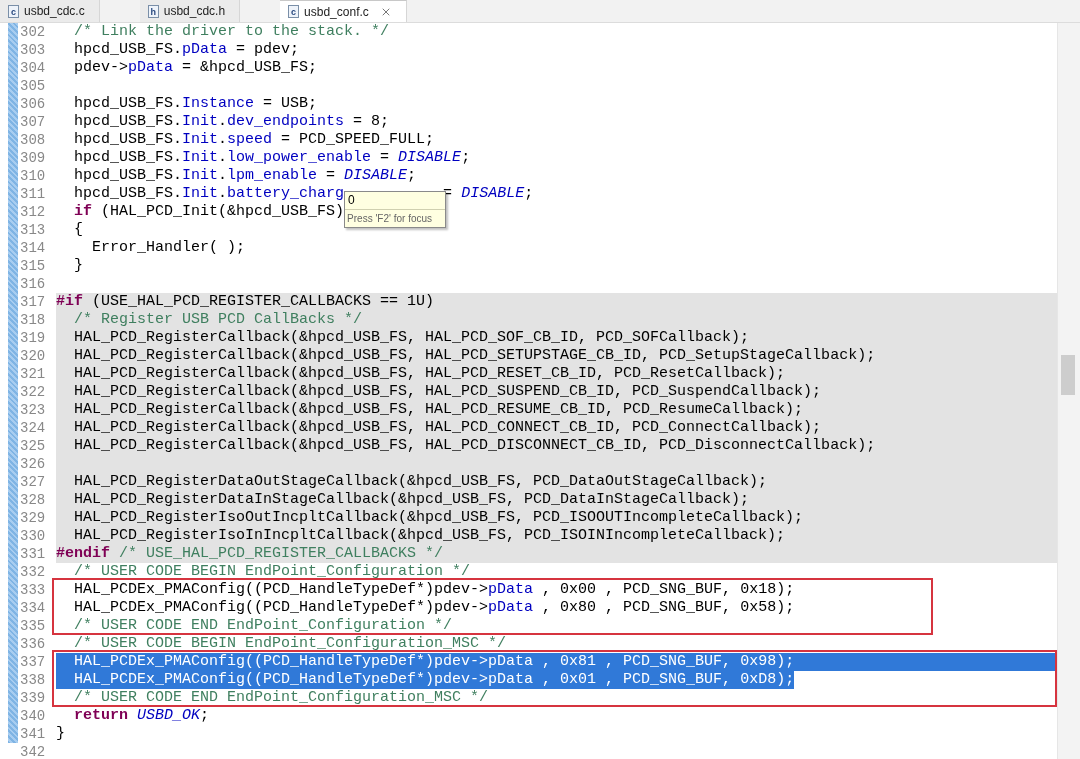 The height and width of the screenshot is (759, 1080). I want to click on line-number: 306, so click(33, 104).